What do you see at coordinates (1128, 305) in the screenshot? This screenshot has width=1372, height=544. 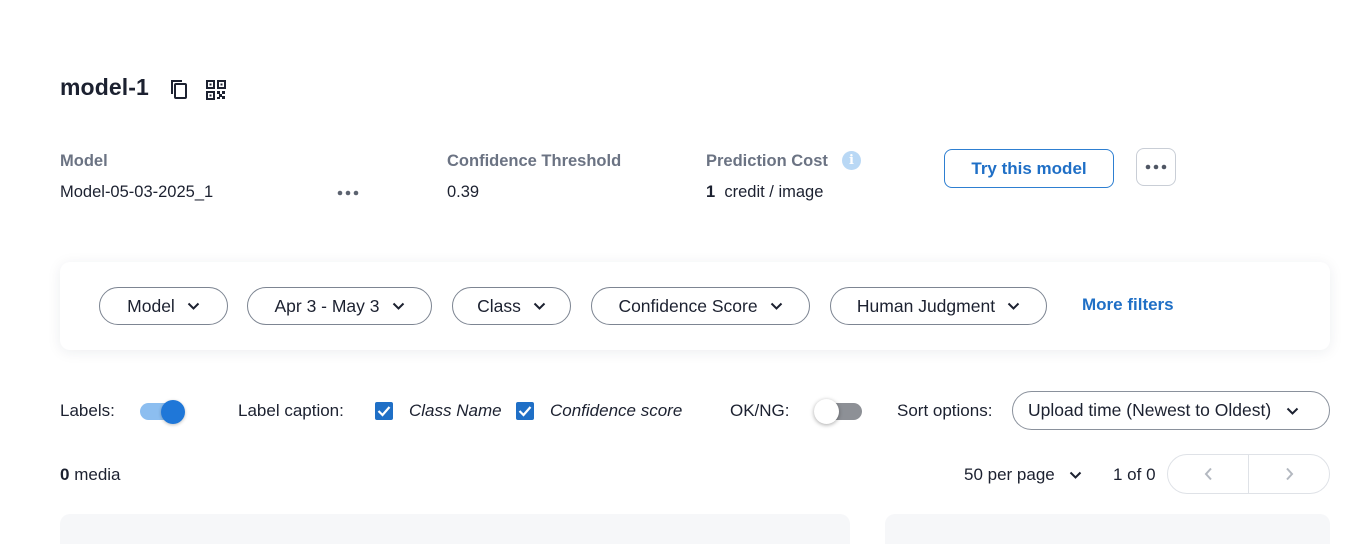 I see `more-filters-link: More filters` at bounding box center [1128, 305].